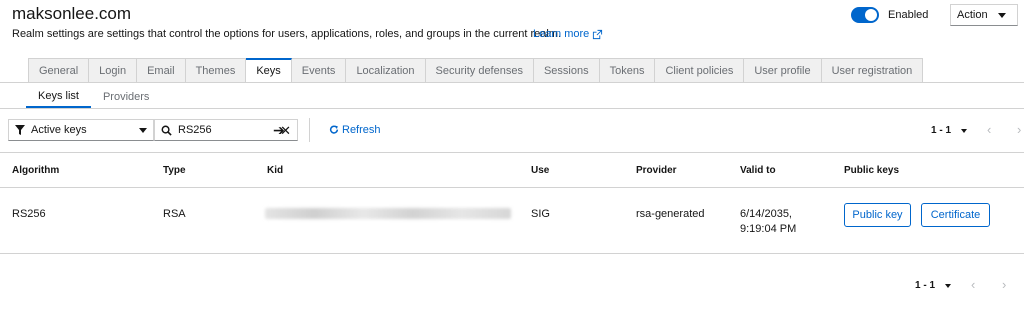  I want to click on column-header-valid-to: Valid to, so click(758, 170).